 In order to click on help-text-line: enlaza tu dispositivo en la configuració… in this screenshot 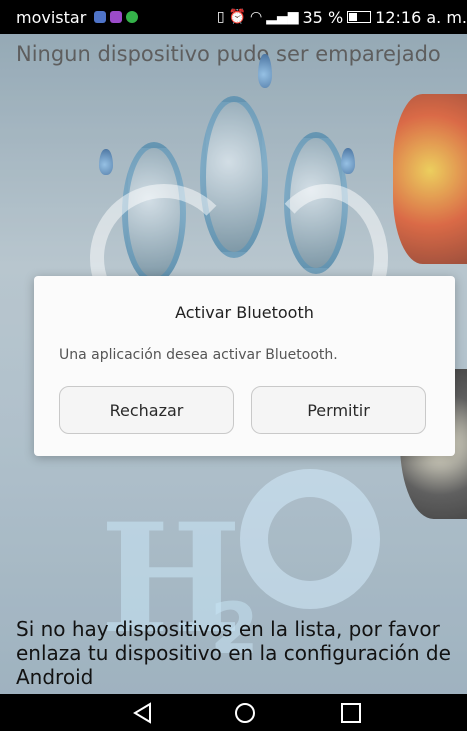, I will do `click(233, 653)`.